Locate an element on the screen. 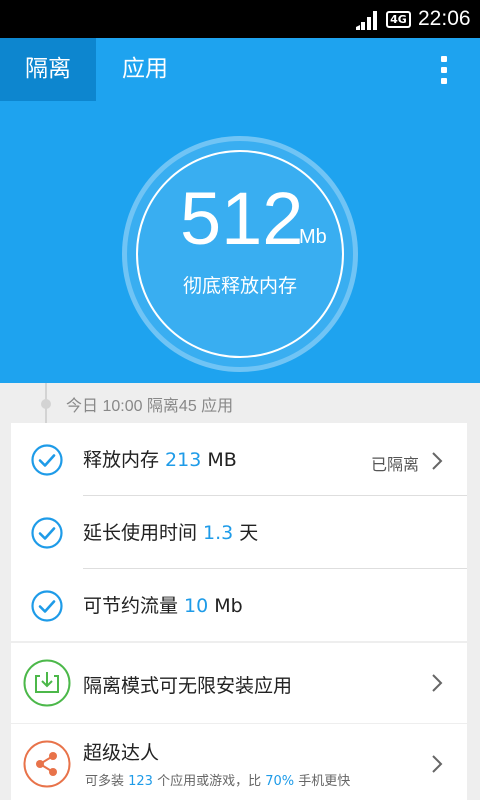 This screenshot has height=800, width=480. network-type-icon: 4G is located at coordinates (398, 19).